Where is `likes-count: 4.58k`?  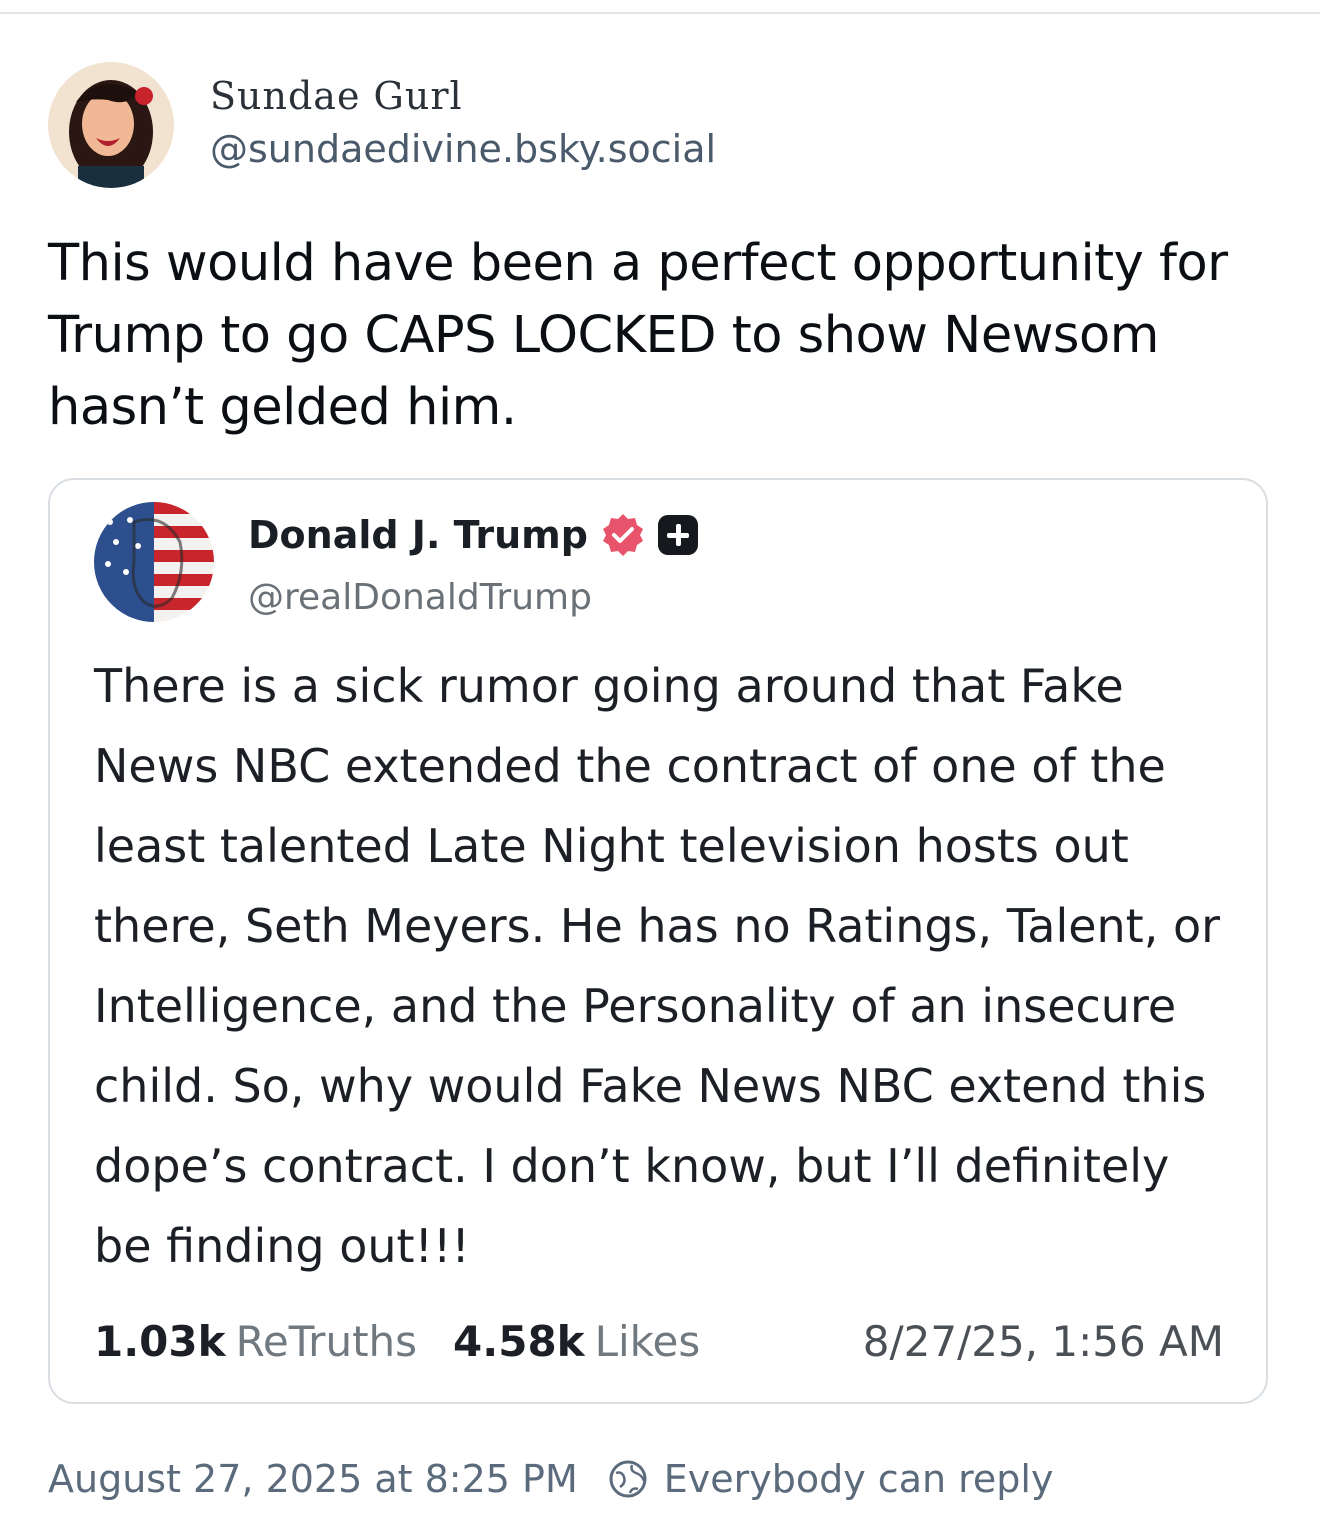
likes-count: 4.58k is located at coordinates (519, 1341).